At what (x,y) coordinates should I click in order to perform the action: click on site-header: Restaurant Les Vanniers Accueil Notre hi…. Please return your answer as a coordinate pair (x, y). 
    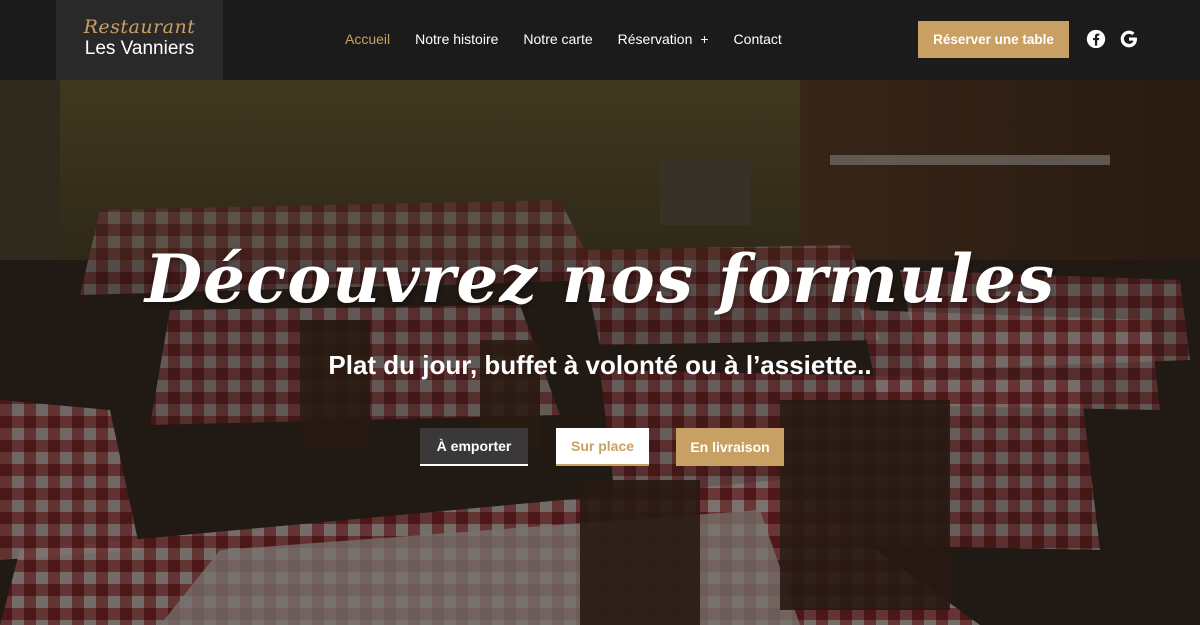
    Looking at the image, I should click on (600, 40).